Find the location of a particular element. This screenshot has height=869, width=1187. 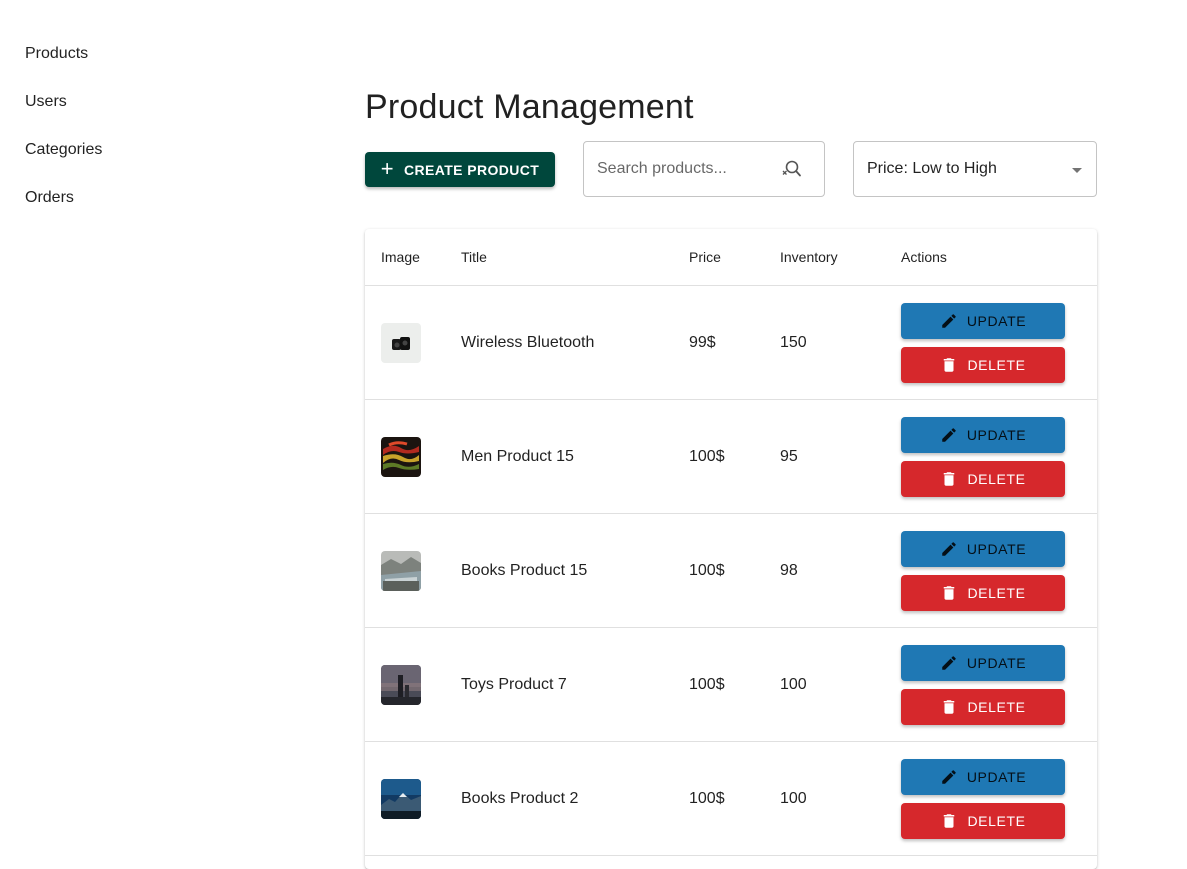

create-product-button: + CREATE PRODUCT is located at coordinates (460, 169).